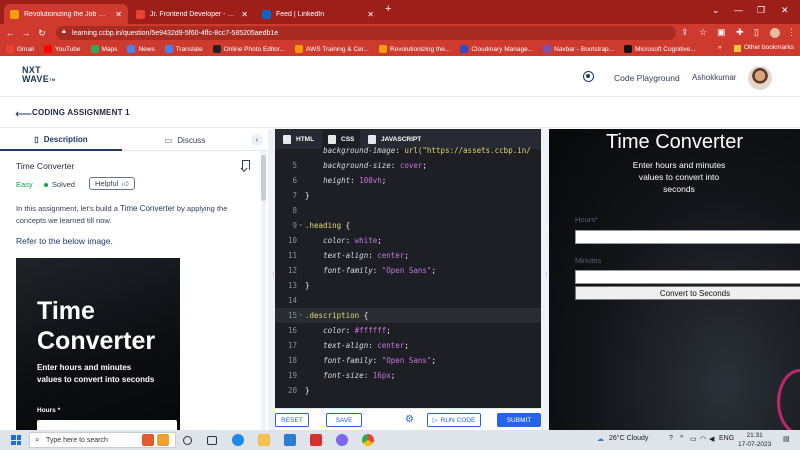 The width and height of the screenshot is (800, 450). I want to click on windows-start-icon, so click(16, 440).